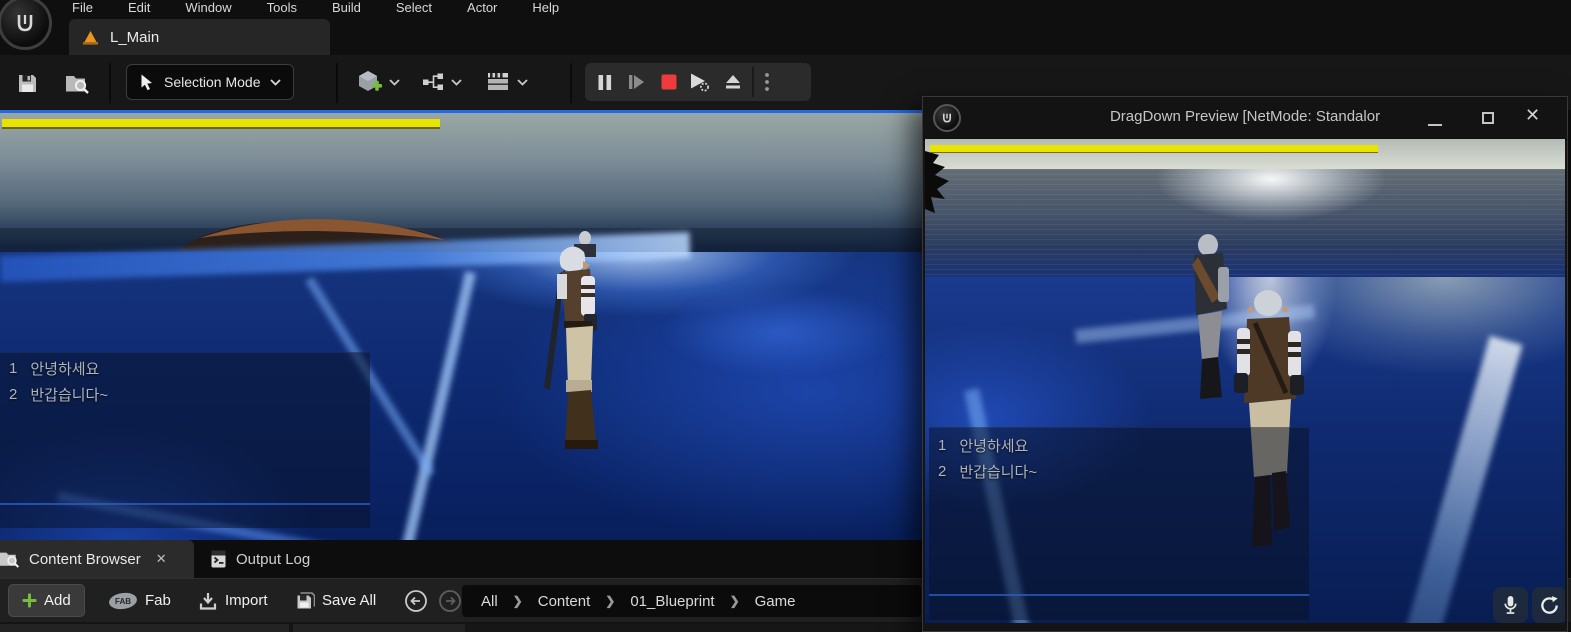 The height and width of the screenshot is (632, 1571). What do you see at coordinates (144, 628) in the screenshot?
I see `sources-panel-edge` at bounding box center [144, 628].